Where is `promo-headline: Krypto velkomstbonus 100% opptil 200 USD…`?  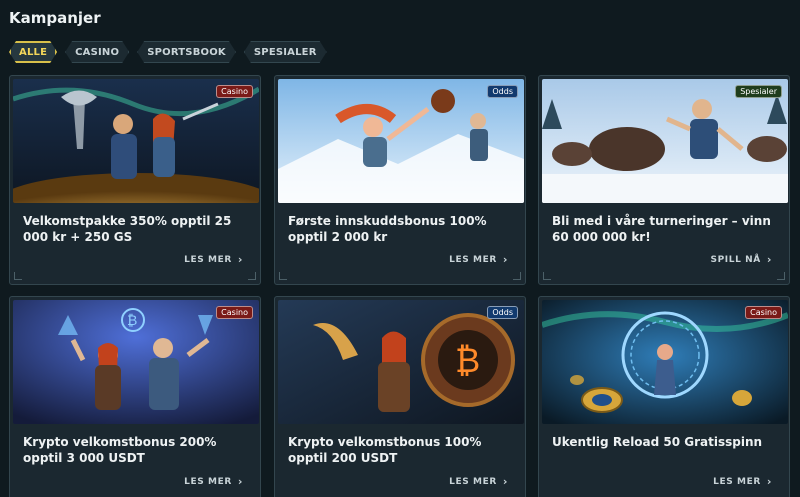
promo-headline: Krypto velkomstbonus 100% opptil 200 USD… is located at coordinates (385, 450).